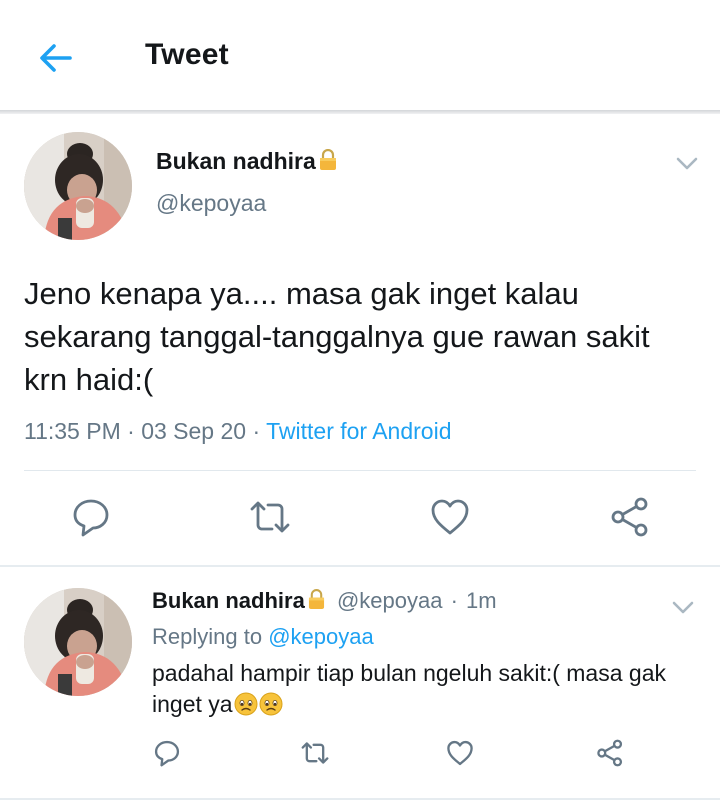 The height and width of the screenshot is (802, 720). What do you see at coordinates (360, 56) in the screenshot?
I see `top-app-bar: Tweet` at bounding box center [360, 56].